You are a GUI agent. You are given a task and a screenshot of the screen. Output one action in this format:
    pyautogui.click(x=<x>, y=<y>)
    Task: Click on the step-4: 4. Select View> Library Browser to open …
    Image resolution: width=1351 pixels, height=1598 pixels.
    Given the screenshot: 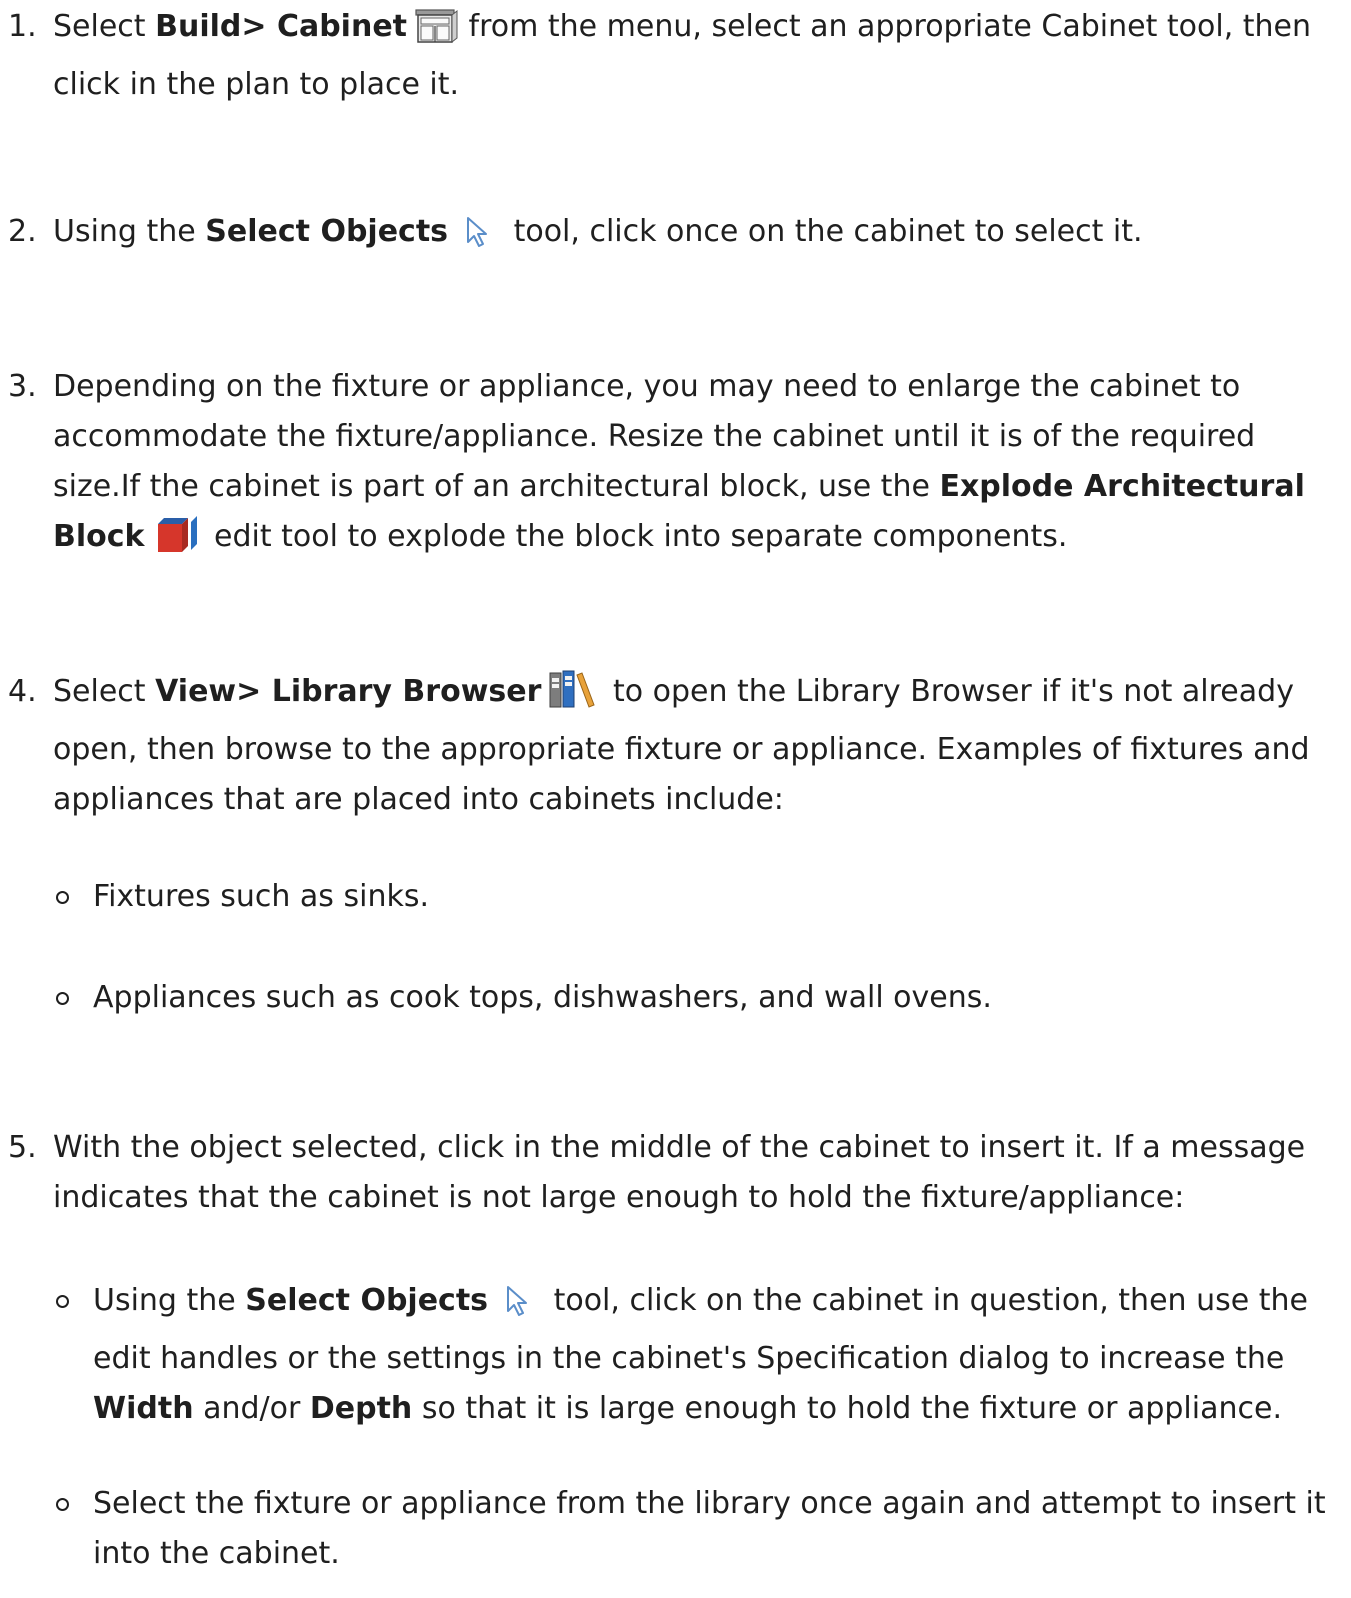 What is the action you would take?
    pyautogui.click(x=665, y=746)
    